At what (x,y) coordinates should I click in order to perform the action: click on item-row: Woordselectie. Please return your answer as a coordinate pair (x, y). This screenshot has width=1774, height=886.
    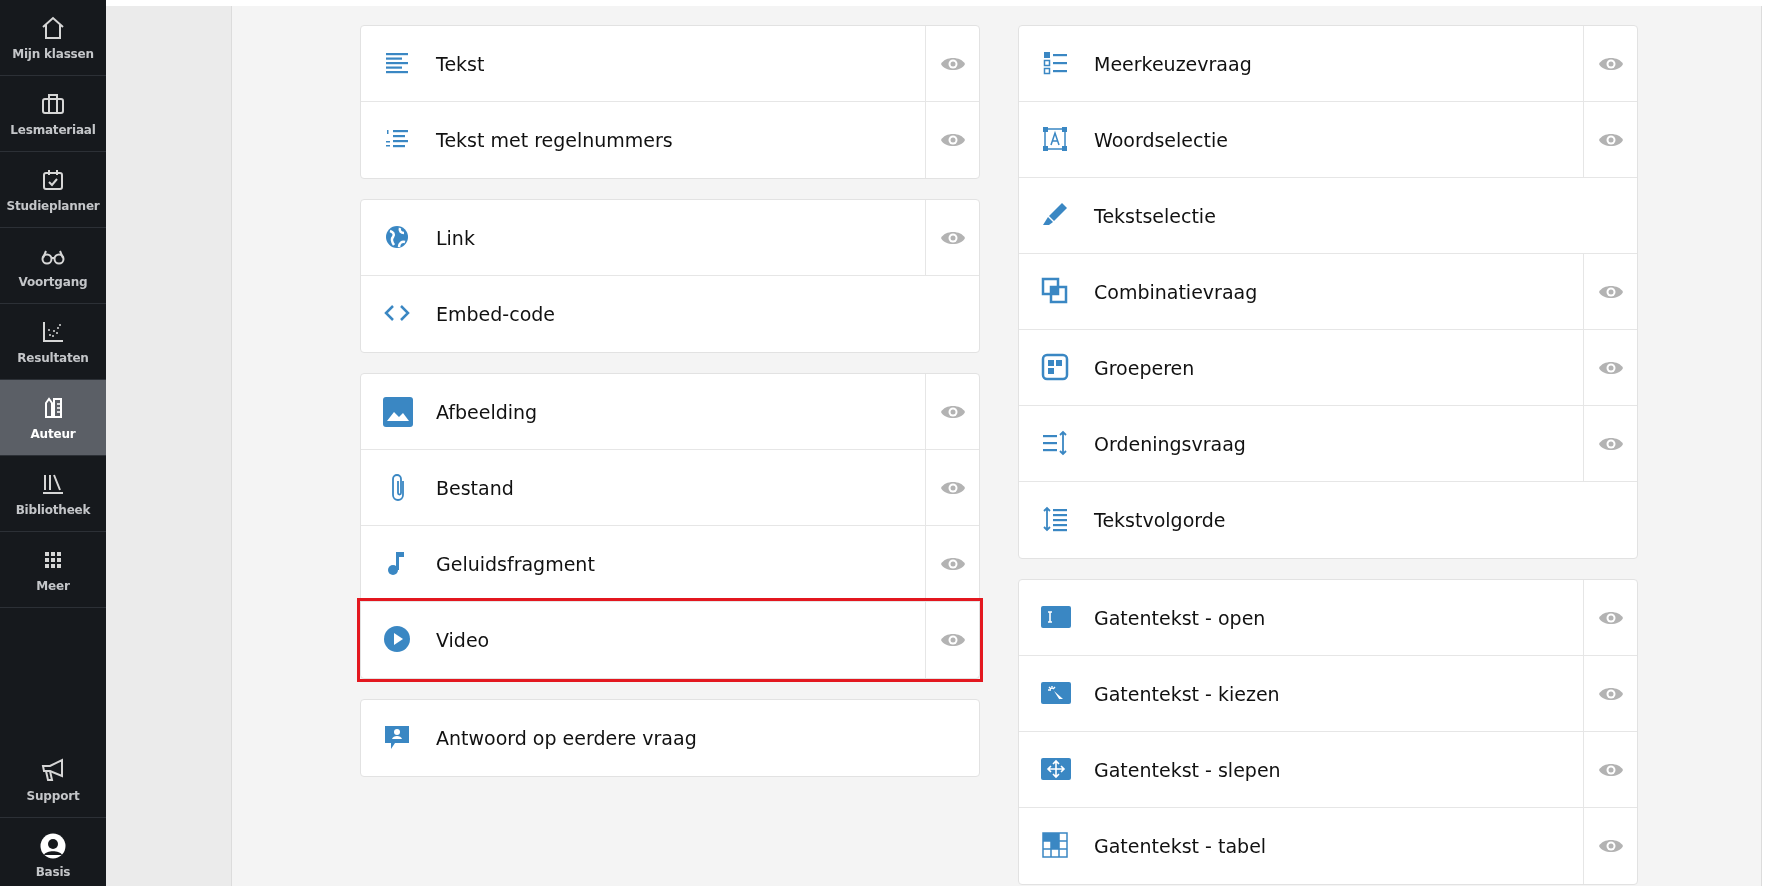
    Looking at the image, I should click on (1328, 140).